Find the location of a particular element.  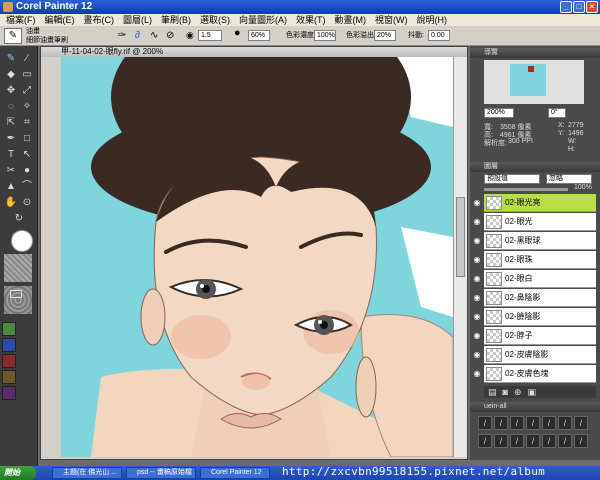

maximize-button: □ is located at coordinates (579, 7).